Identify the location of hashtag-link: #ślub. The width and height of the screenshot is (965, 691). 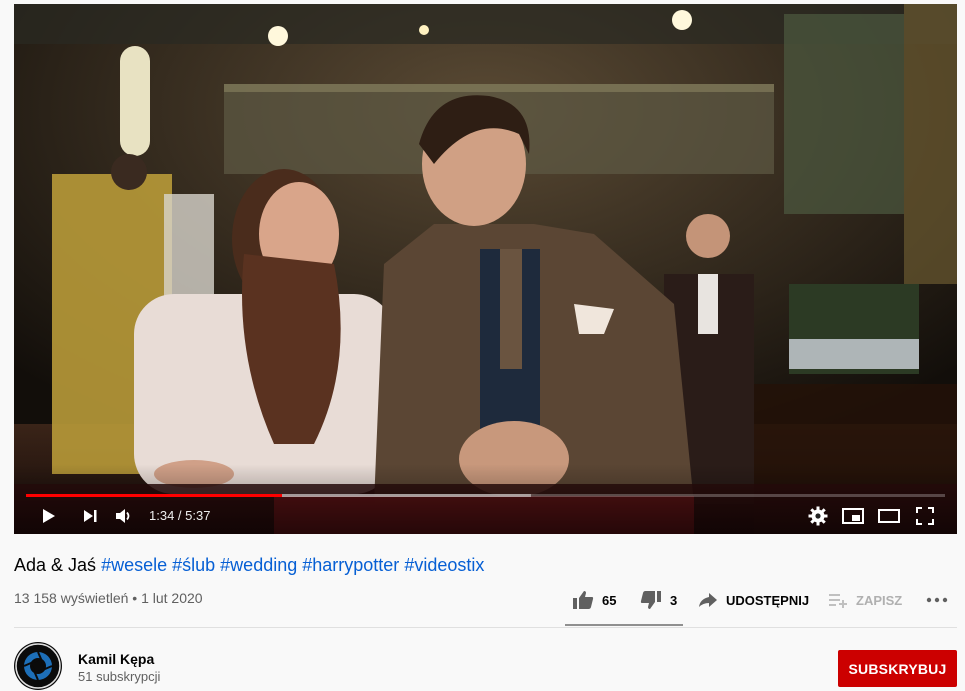
(193, 565).